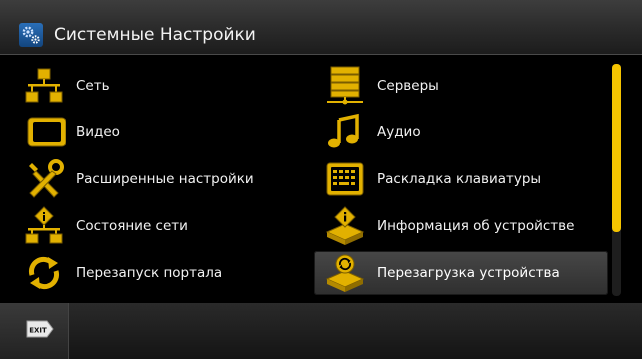 This screenshot has height=359, width=642. What do you see at coordinates (345, 132) in the screenshot?
I see `music-note-icon` at bounding box center [345, 132].